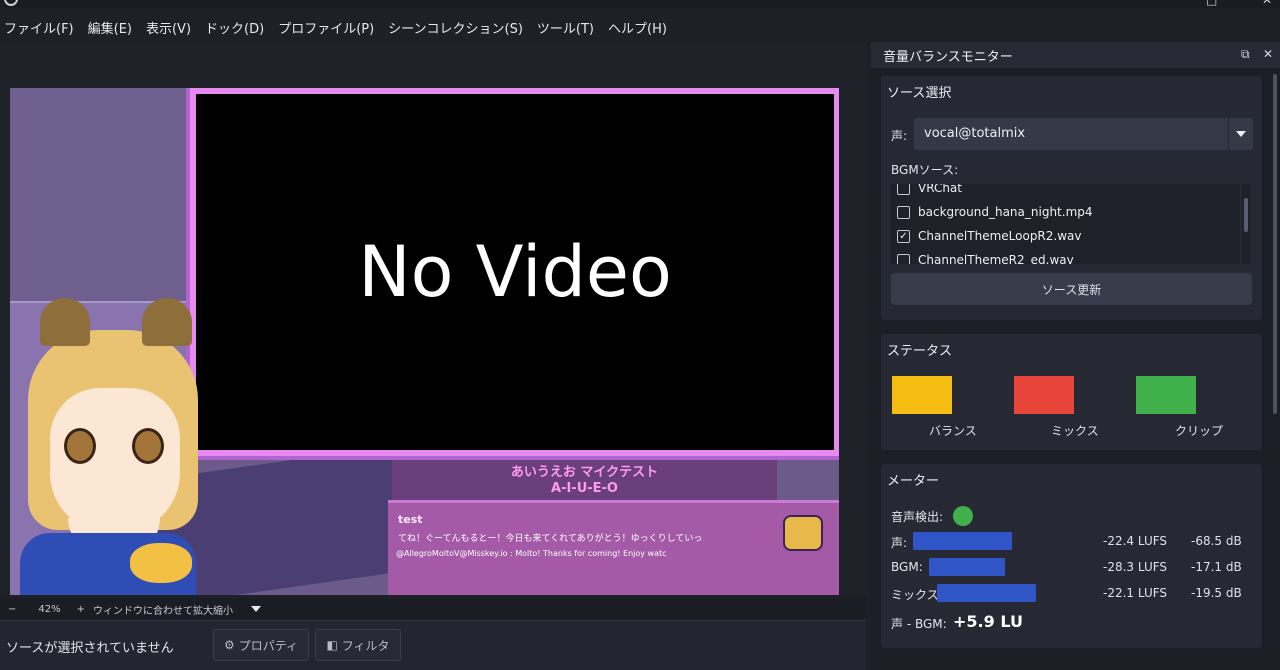  Describe the element at coordinates (925, 170) in the screenshot. I see `bgm-label: BGMソース:` at that location.